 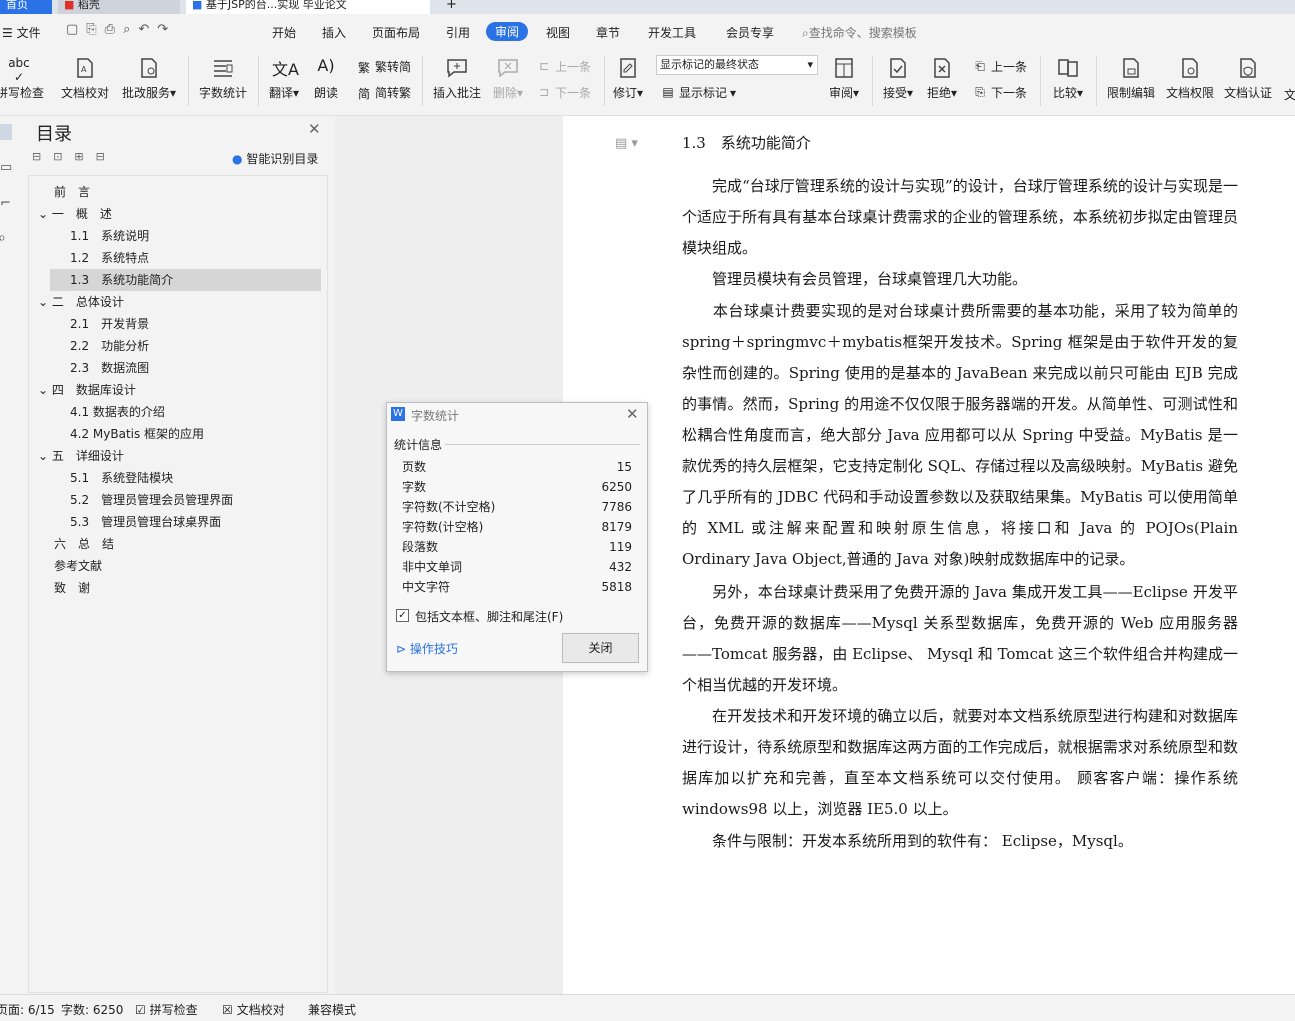 I want to click on toc-item: 前 言, so click(x=185, y=192).